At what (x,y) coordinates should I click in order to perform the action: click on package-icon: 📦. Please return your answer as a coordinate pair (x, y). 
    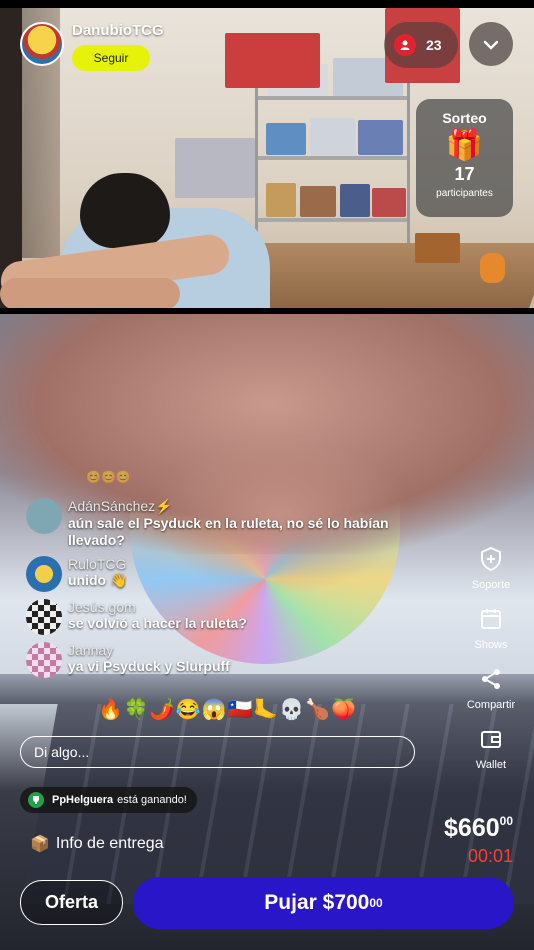
    Looking at the image, I should click on (40, 844).